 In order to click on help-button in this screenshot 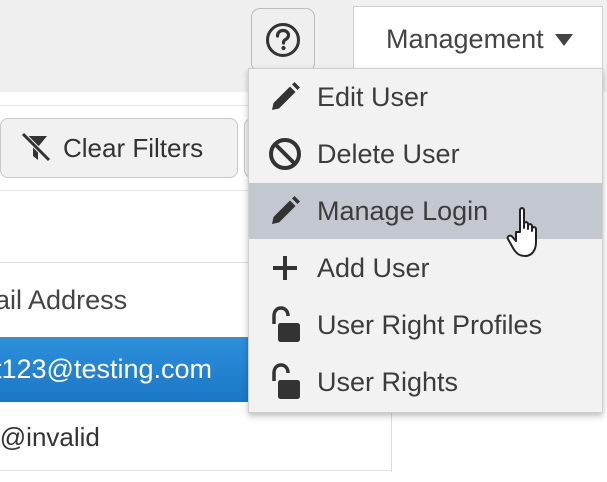, I will do `click(283, 40)`.